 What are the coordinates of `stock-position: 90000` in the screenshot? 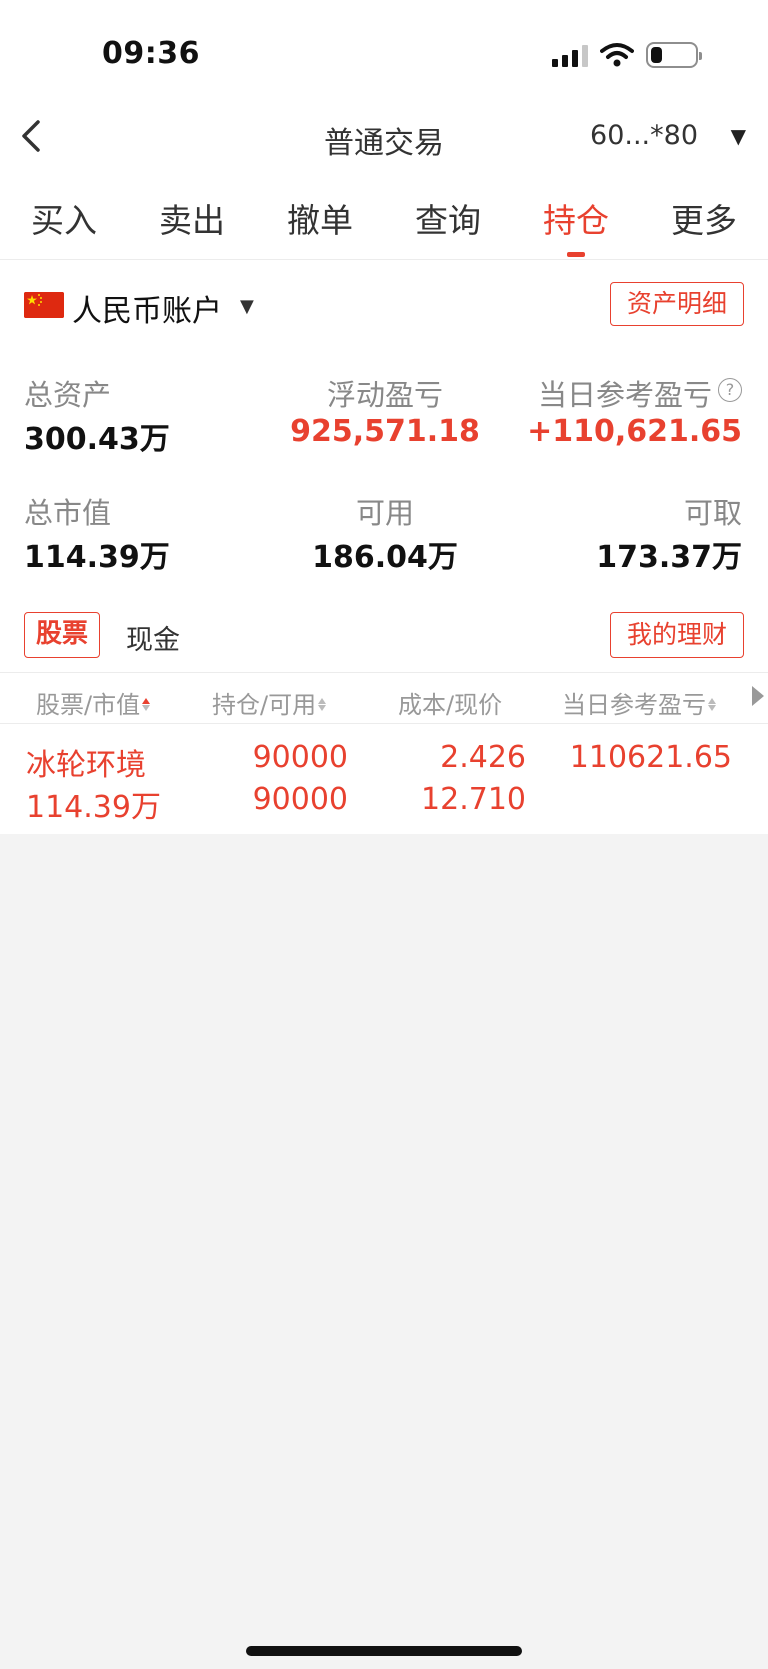 It's located at (300, 757).